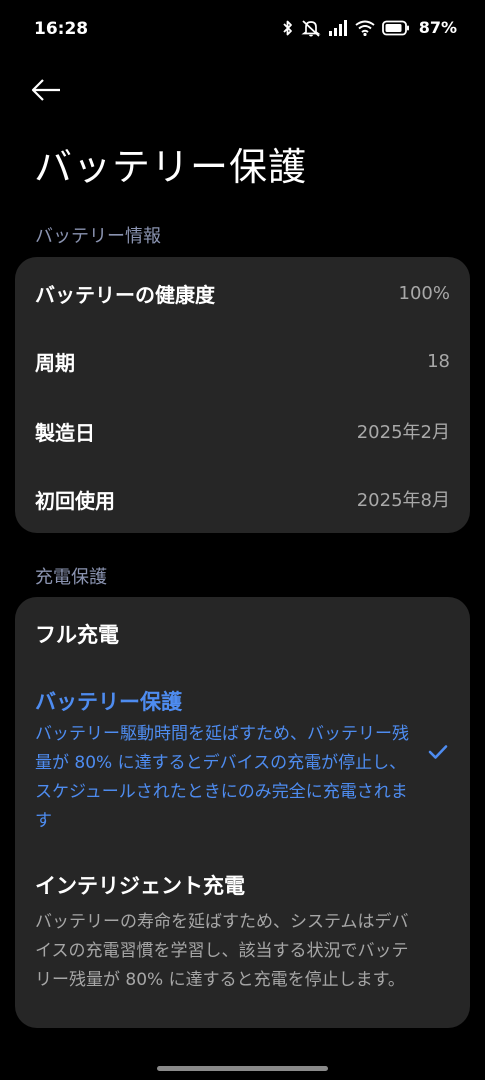 This screenshot has width=485, height=1080. What do you see at coordinates (171, 167) in the screenshot?
I see `page-title: バッテリー保護` at bounding box center [171, 167].